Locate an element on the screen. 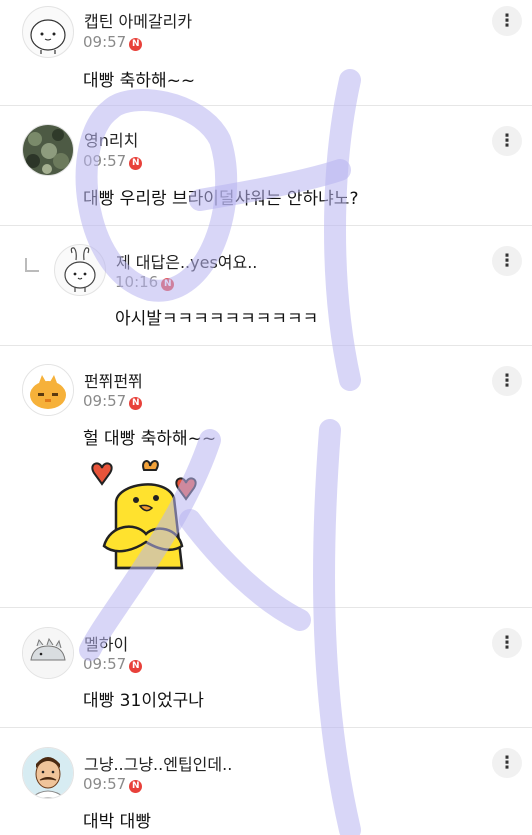  comment-author: 캡틴 아메갈리카 is located at coordinates (138, 20).